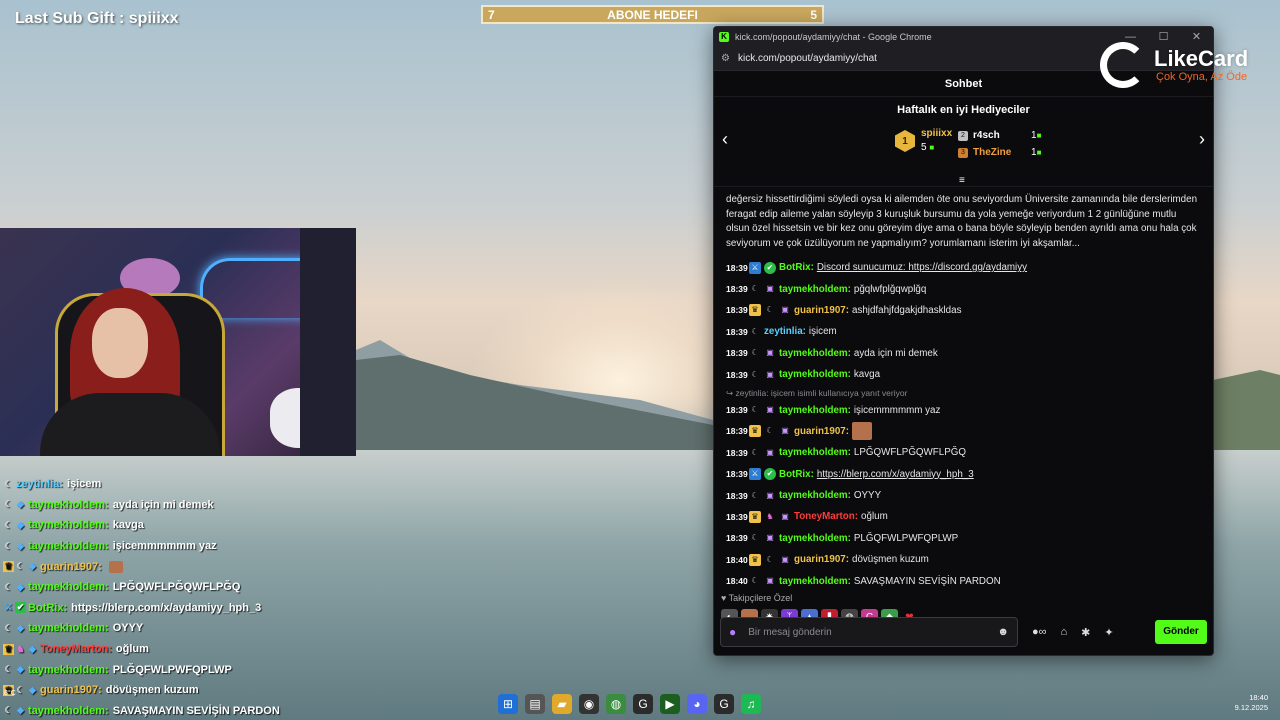 The height and width of the screenshot is (720, 1280). What do you see at coordinates (751, 704) in the screenshot?
I see `spotify-icon: ♫` at bounding box center [751, 704].